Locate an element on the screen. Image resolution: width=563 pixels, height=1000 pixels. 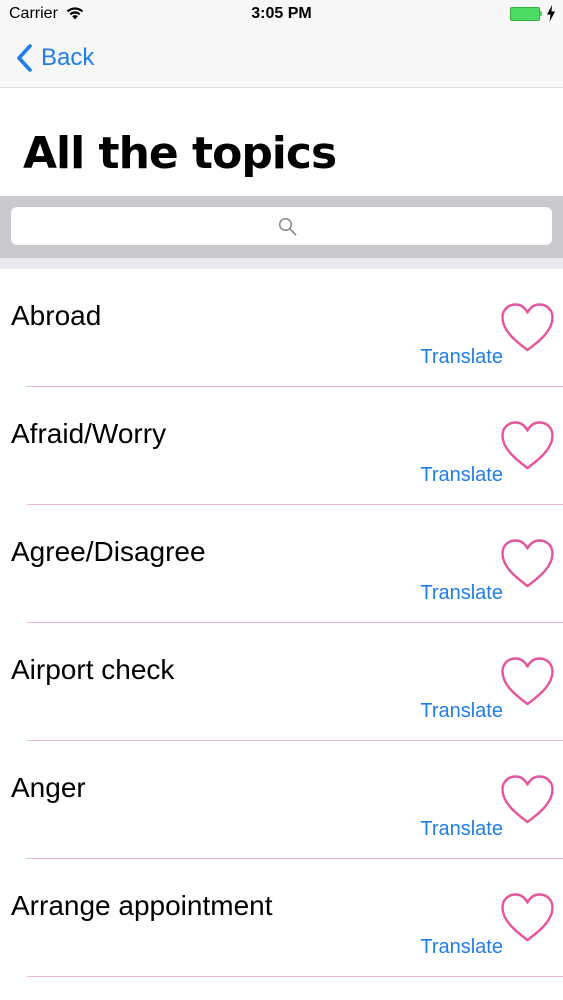
page-title: All the topics is located at coordinates (180, 153).